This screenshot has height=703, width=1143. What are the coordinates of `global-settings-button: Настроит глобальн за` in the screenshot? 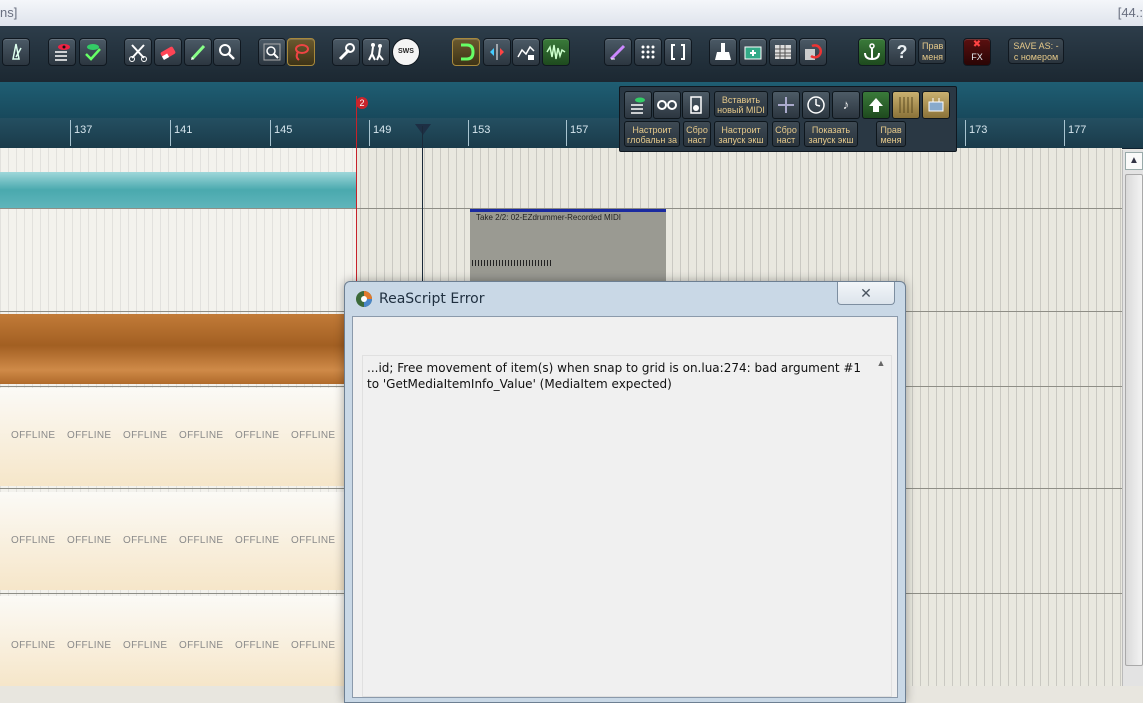 It's located at (652, 134).